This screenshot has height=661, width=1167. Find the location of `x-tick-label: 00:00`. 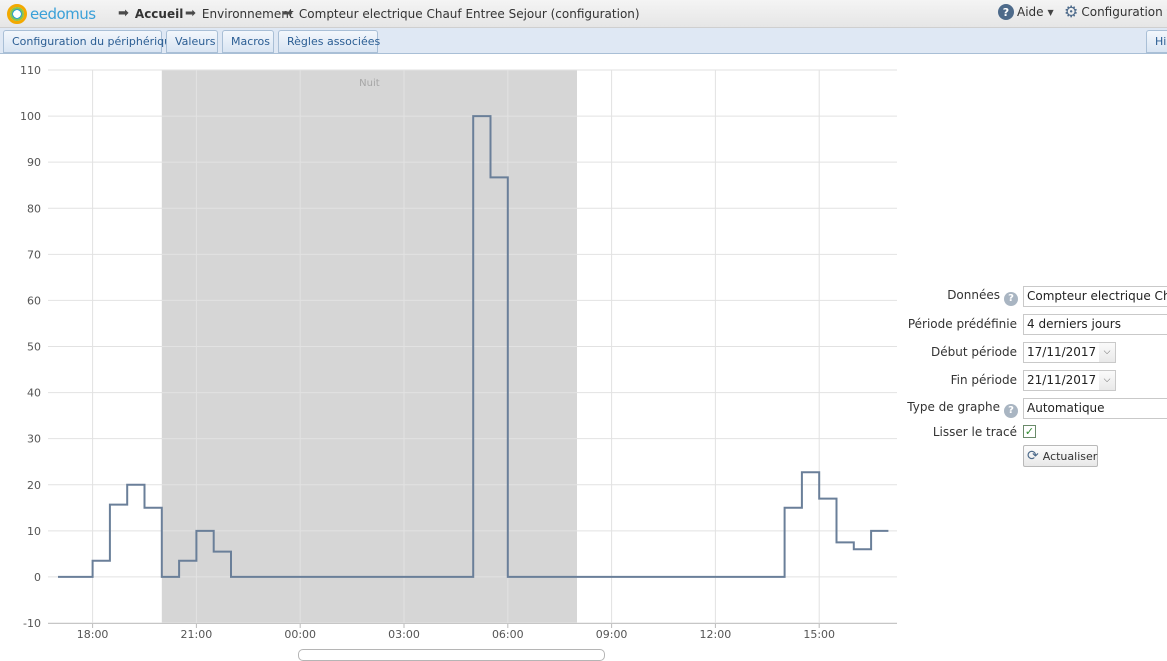

x-tick-label: 00:00 is located at coordinates (300, 634).